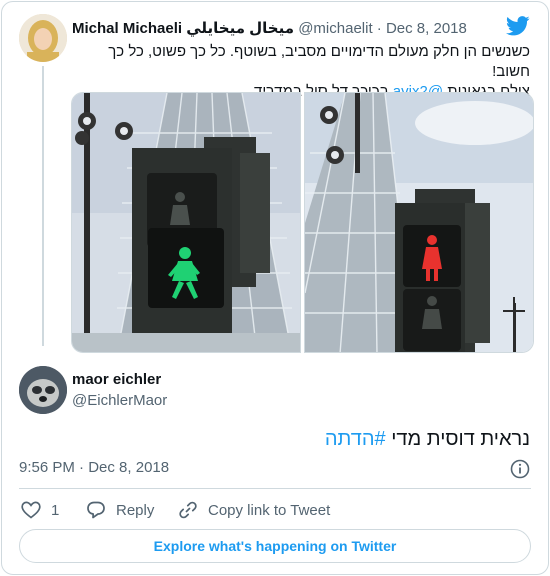 Image resolution: width=550 pixels, height=576 pixels. What do you see at coordinates (119, 400) in the screenshot?
I see `author-handle: @EichlerMaor` at bounding box center [119, 400].